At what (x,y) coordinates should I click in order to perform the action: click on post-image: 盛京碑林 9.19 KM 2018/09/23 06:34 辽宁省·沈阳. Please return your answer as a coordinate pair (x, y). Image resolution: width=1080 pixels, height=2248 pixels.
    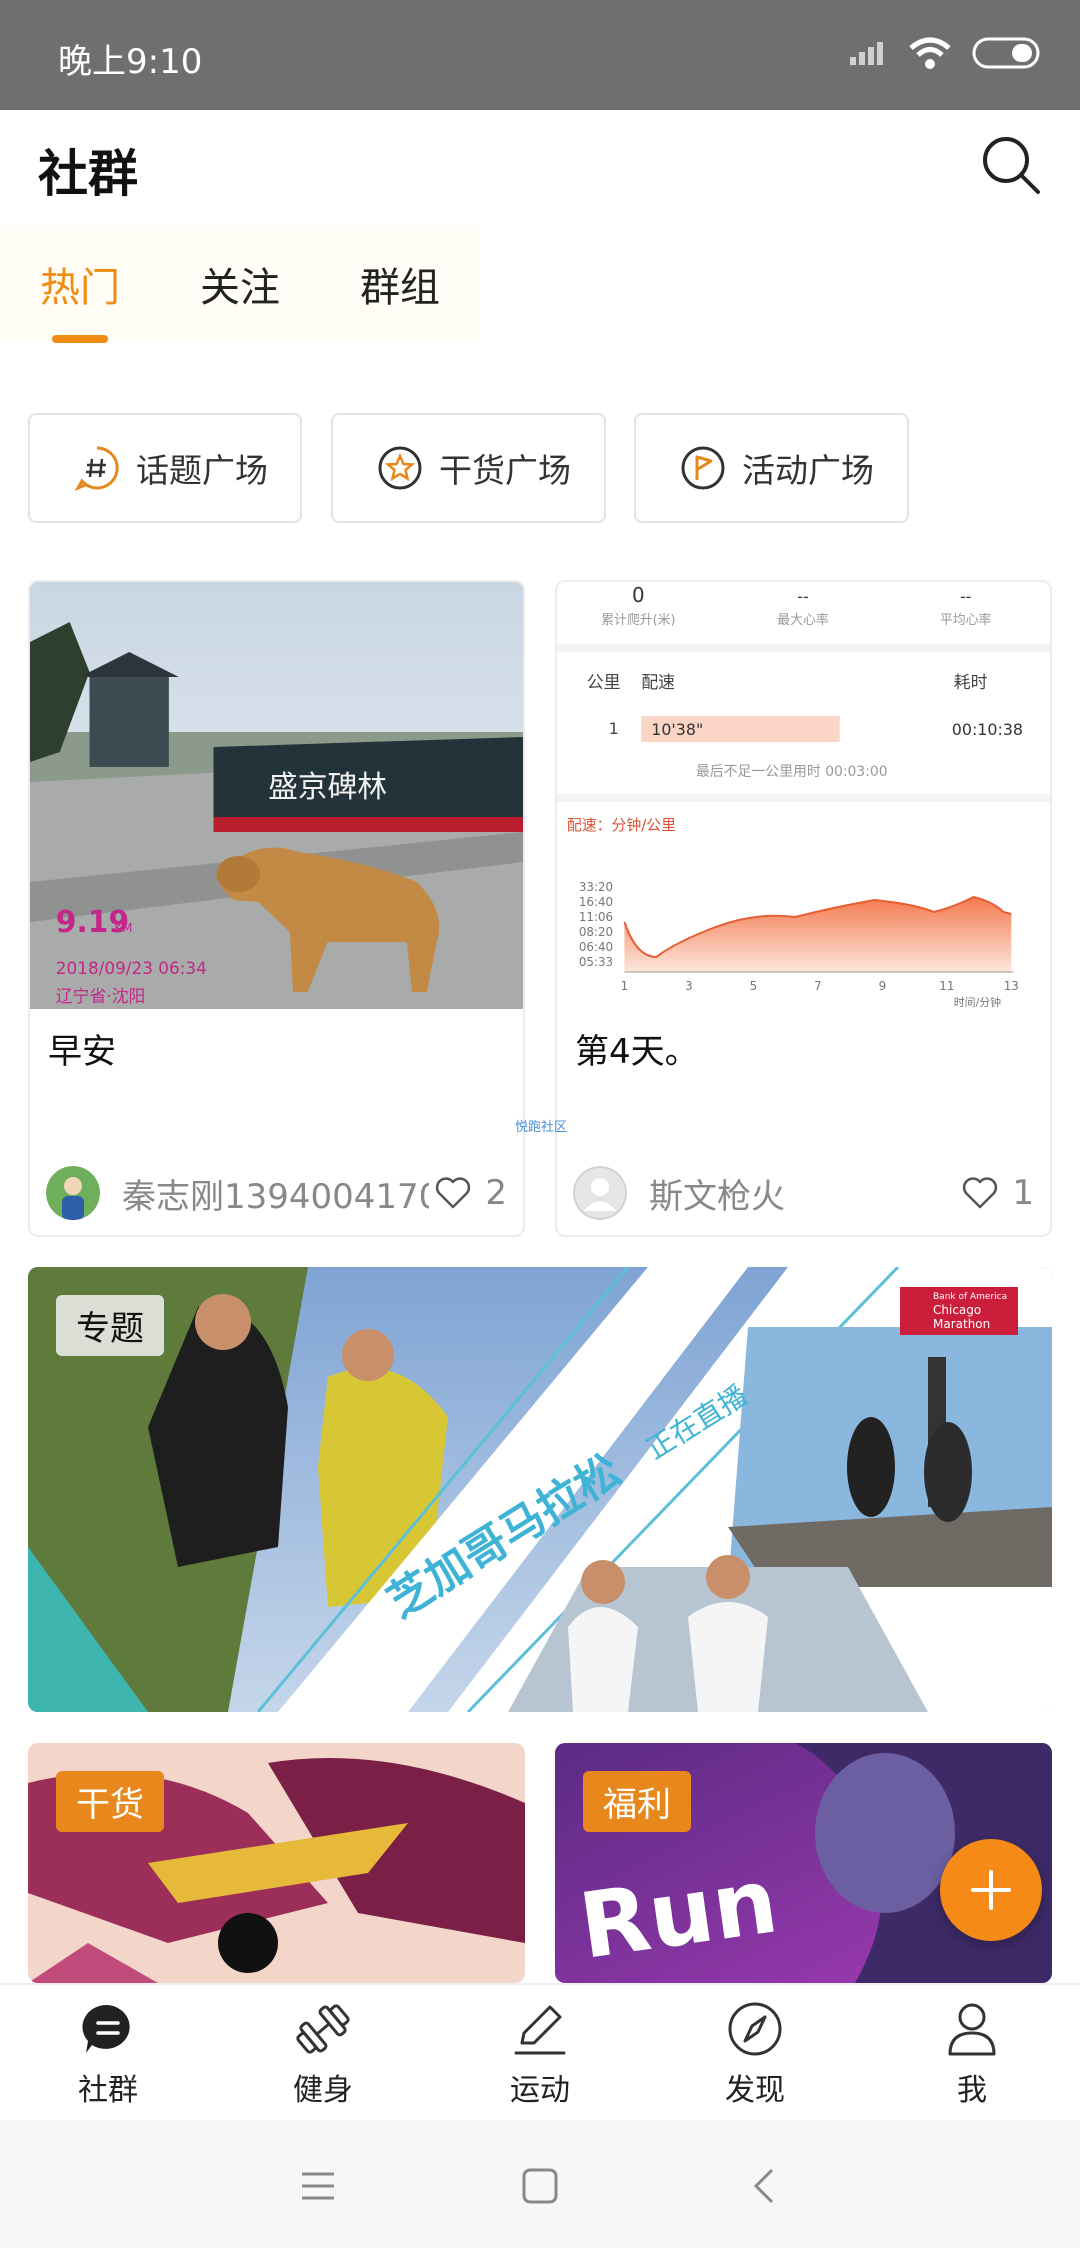
    Looking at the image, I should click on (276, 795).